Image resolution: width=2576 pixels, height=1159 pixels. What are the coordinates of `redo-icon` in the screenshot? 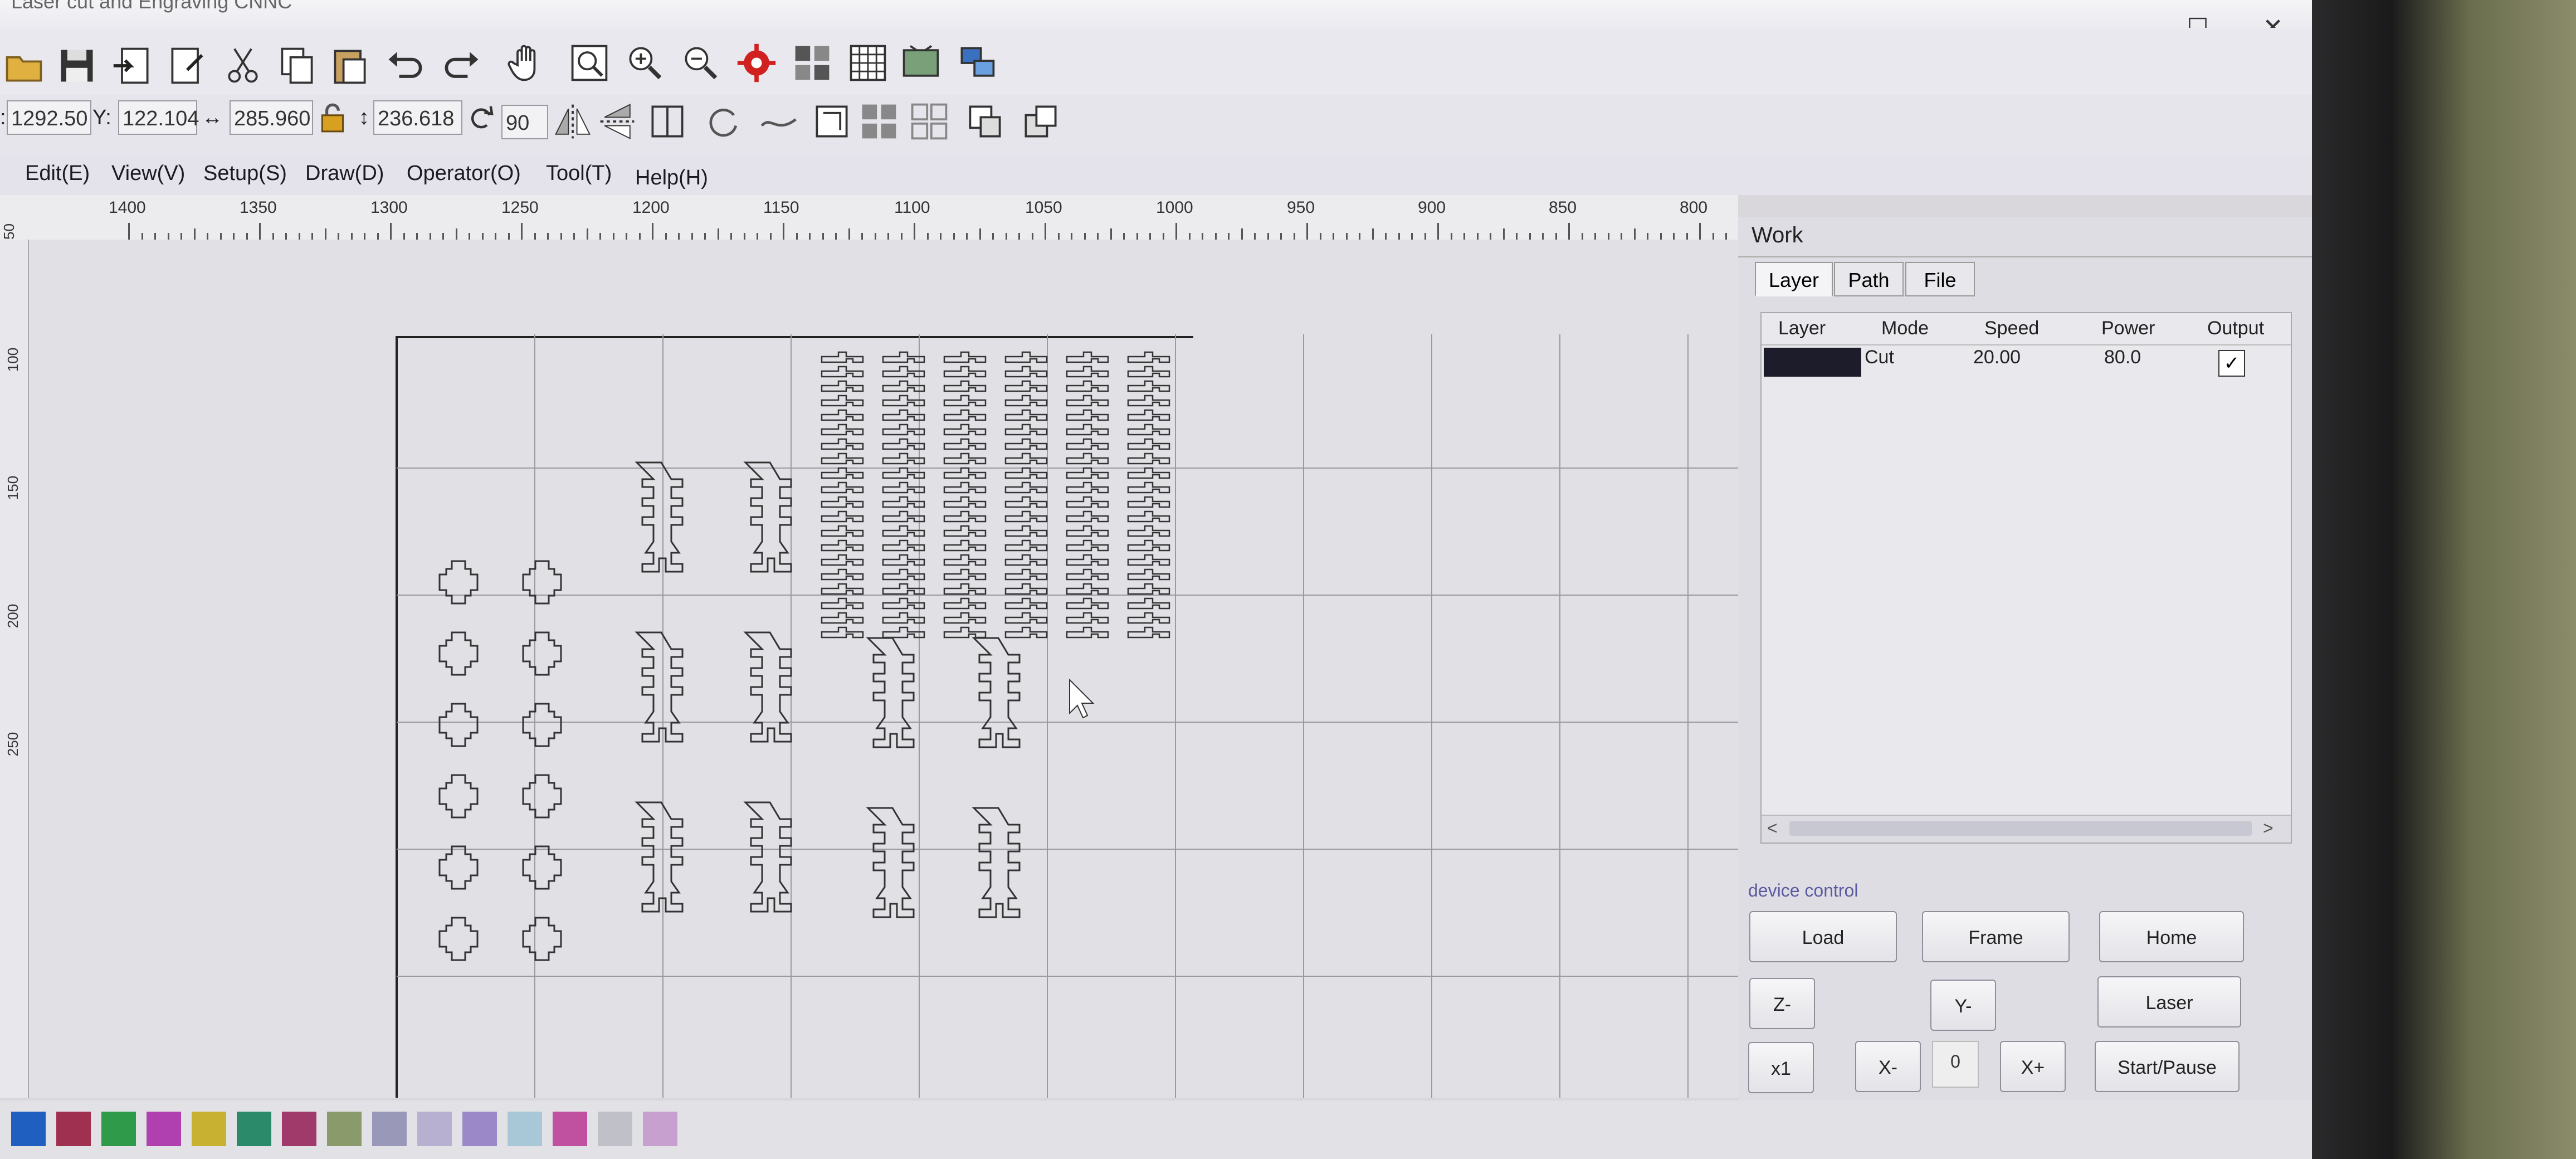 It's located at (461, 66).